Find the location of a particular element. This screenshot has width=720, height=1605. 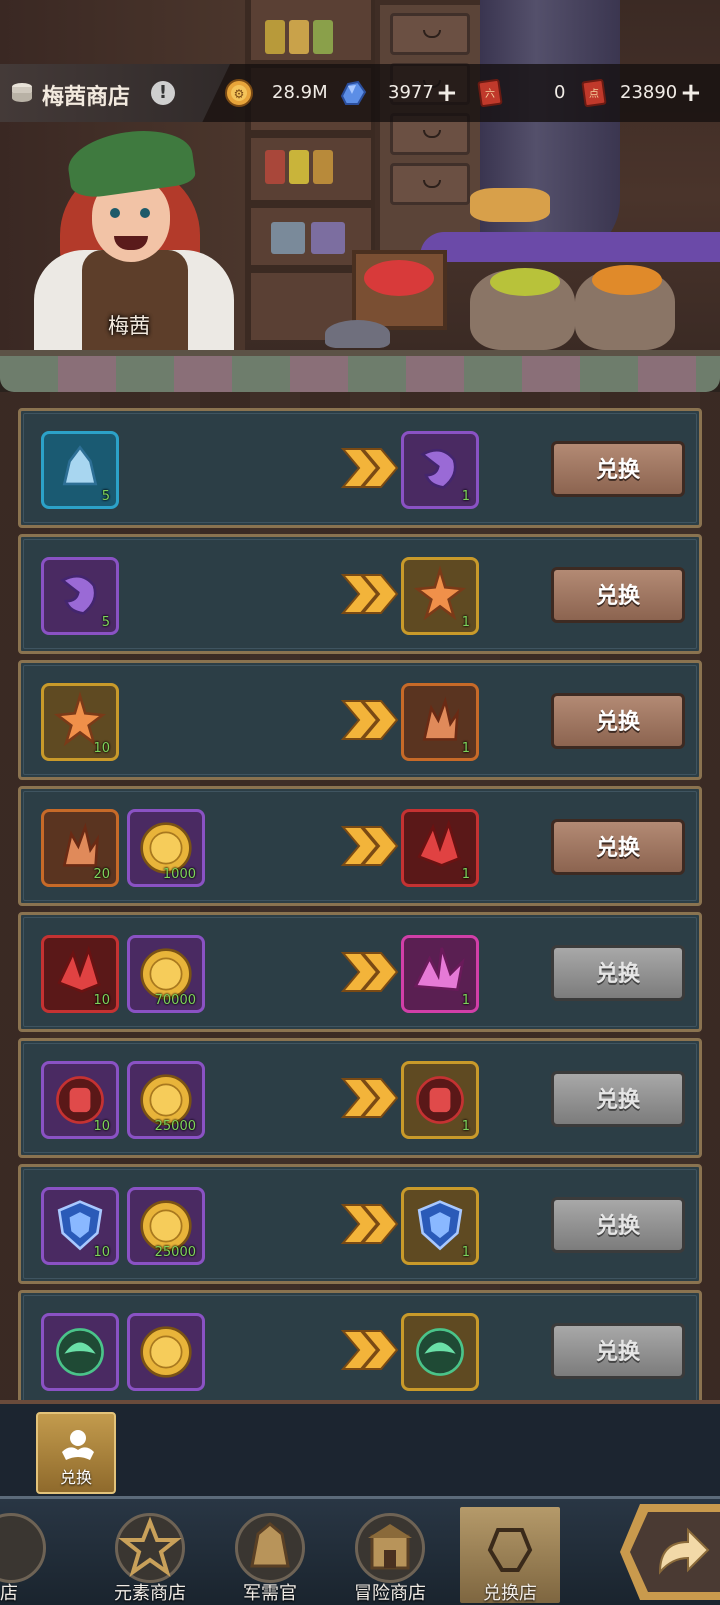

svg-text: 点 is located at coordinates (594, 94).